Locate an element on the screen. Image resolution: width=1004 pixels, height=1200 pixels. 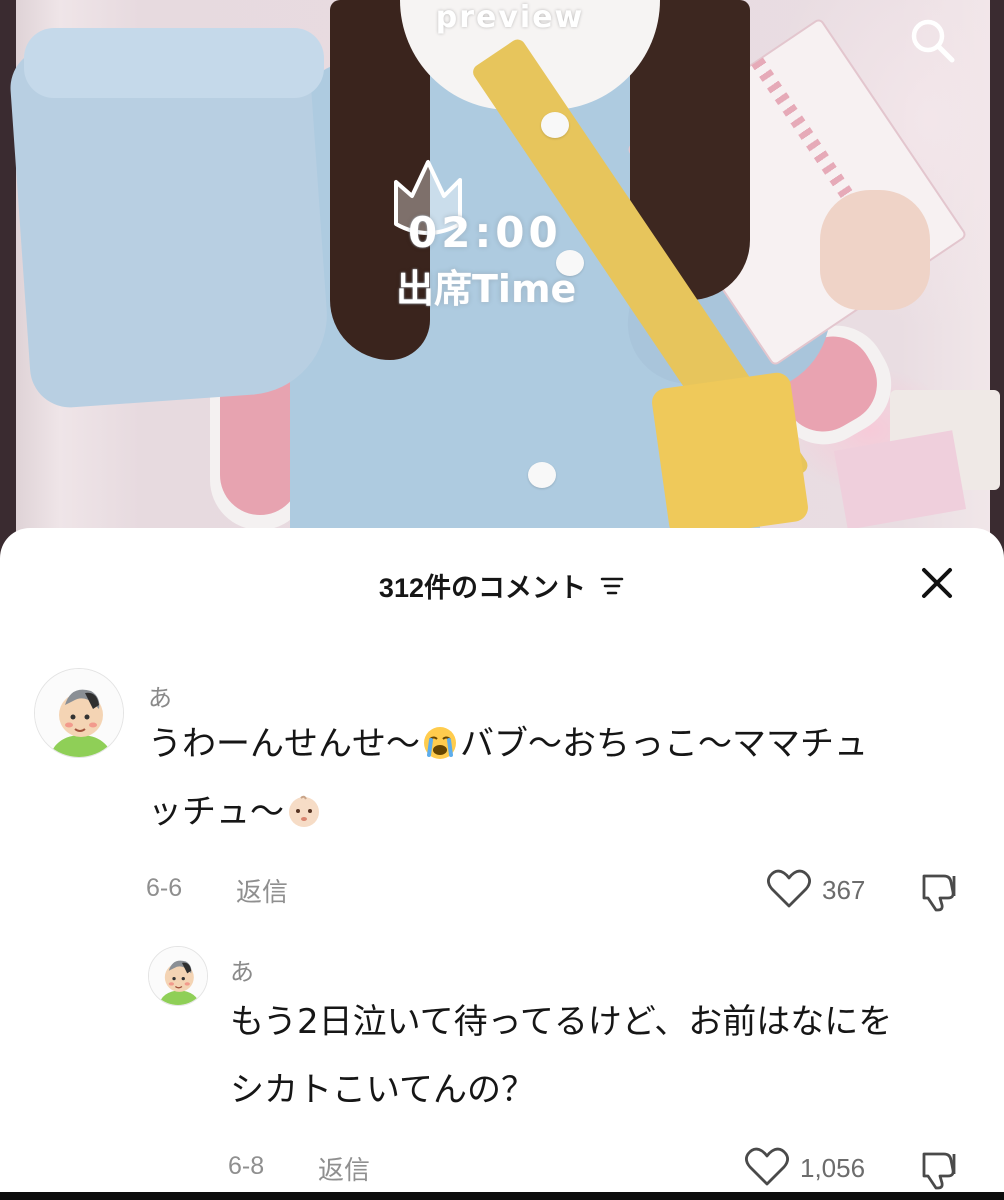
comment-text-segment: ッチュ〜 is located at coordinates (216, 812).